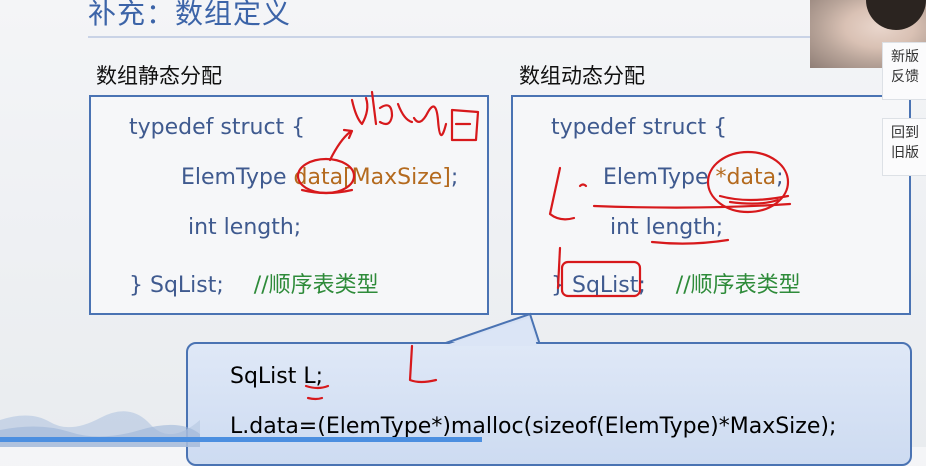 The width and height of the screenshot is (926, 466). Describe the element at coordinates (490, 332) in the screenshot. I see `callout-pointer-cover` at that location.